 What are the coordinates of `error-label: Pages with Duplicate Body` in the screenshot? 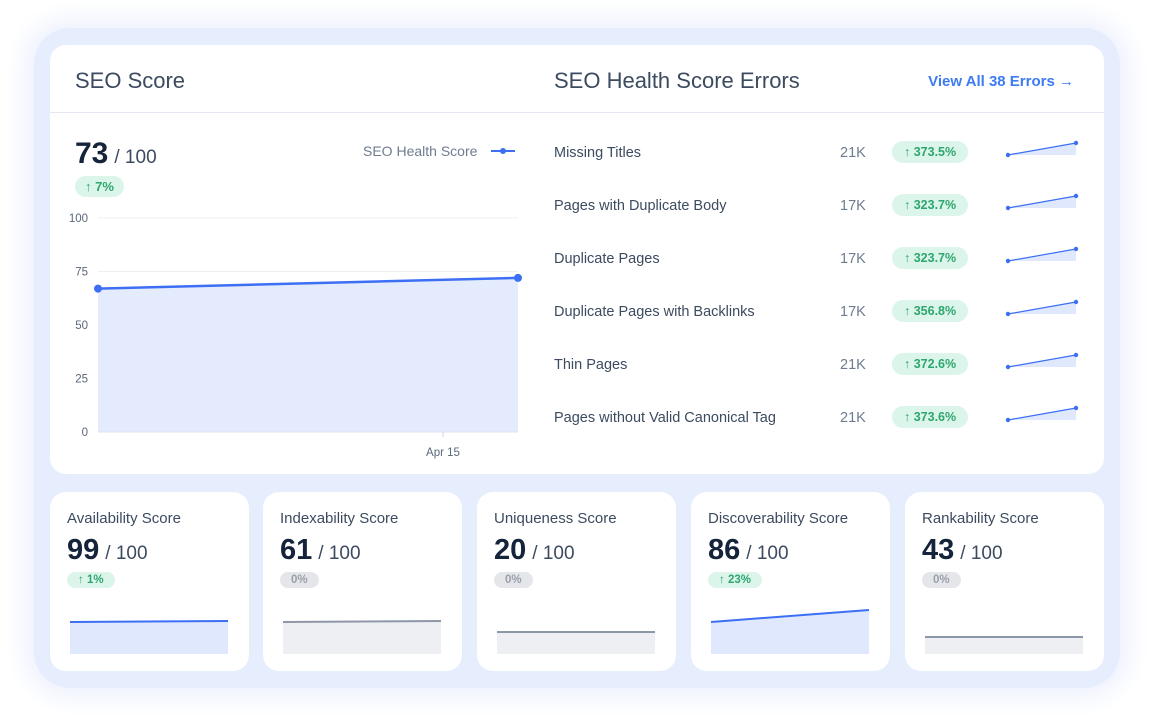 It's located at (640, 206).